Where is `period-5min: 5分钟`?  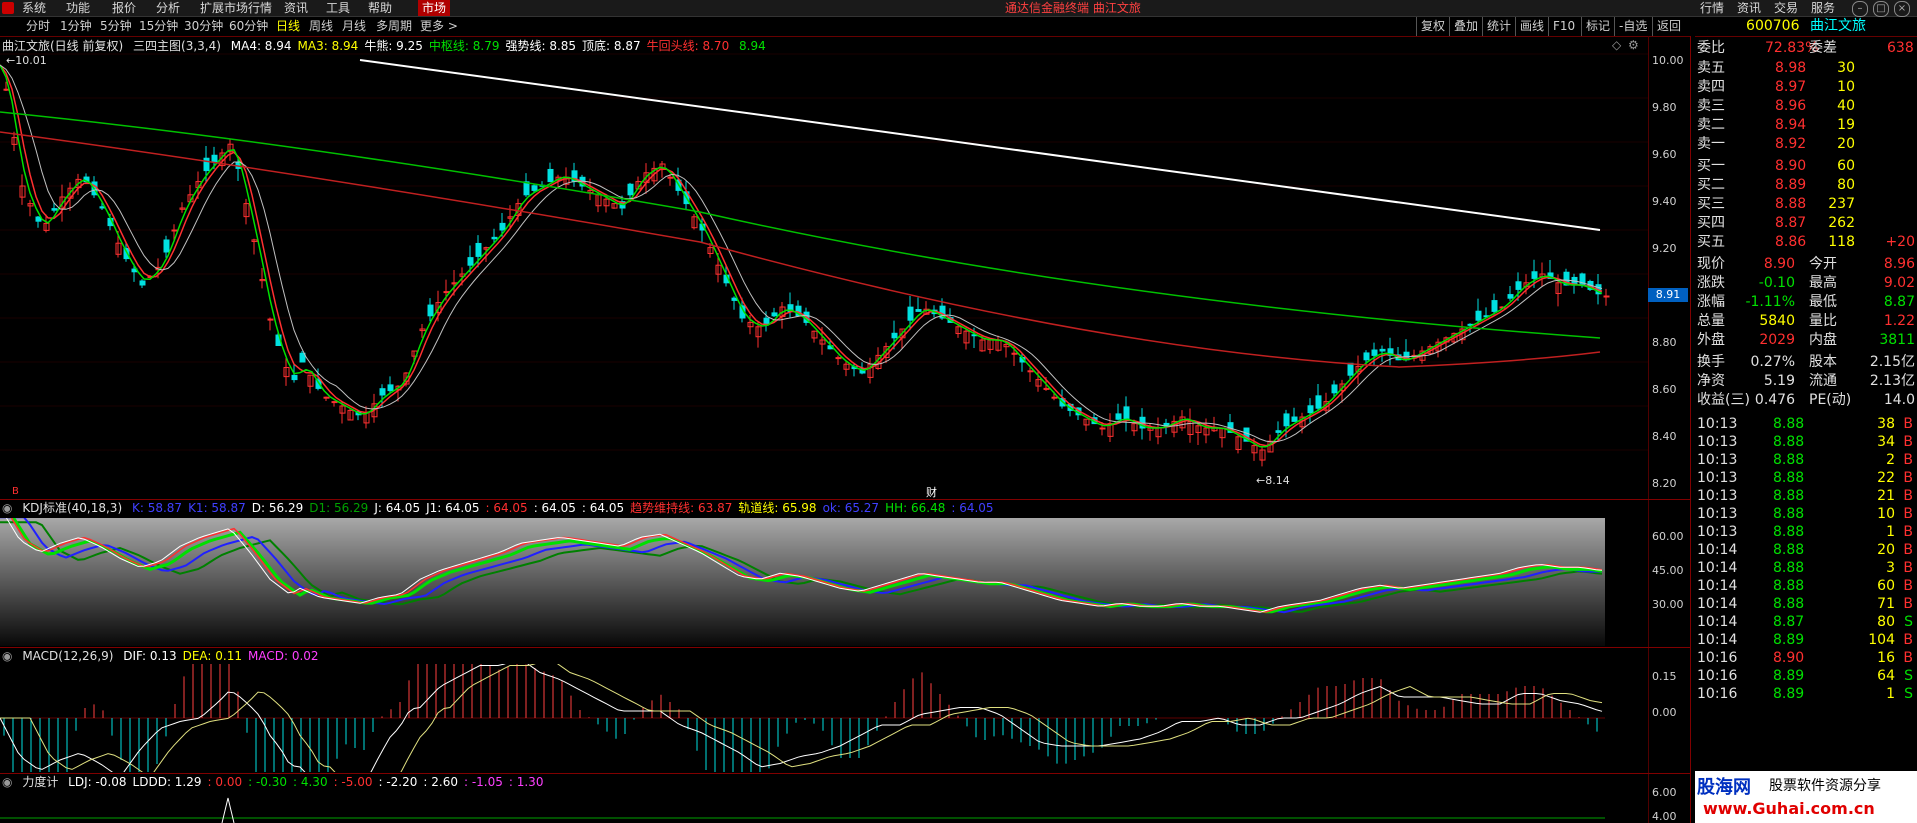
period-5min: 5分钟 is located at coordinates (116, 26).